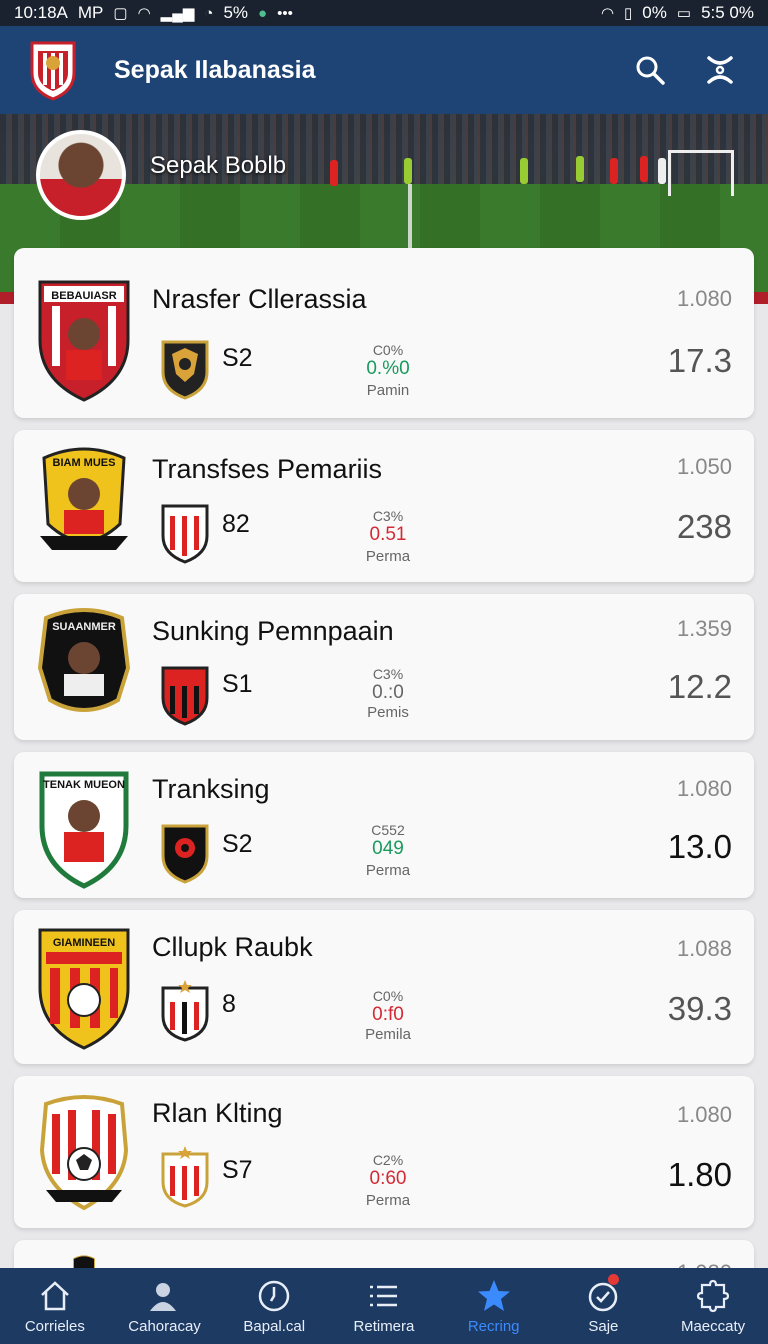 This screenshot has height=1344, width=768. I want to click on app-title: Sepak Ilabanasia, so click(215, 69).